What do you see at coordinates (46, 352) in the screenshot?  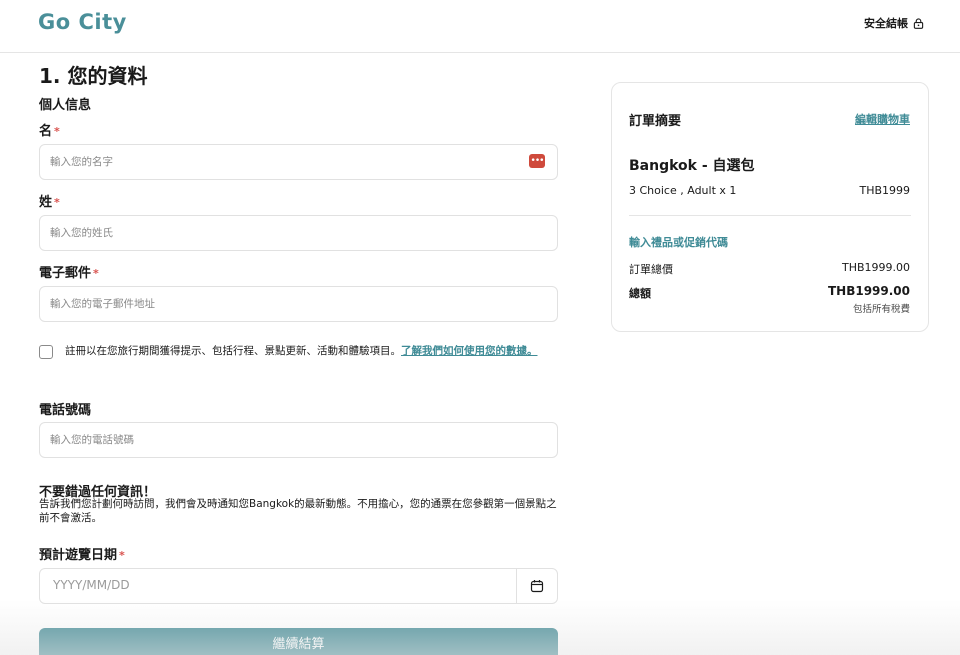 I see `marketing-consent-checkbox` at bounding box center [46, 352].